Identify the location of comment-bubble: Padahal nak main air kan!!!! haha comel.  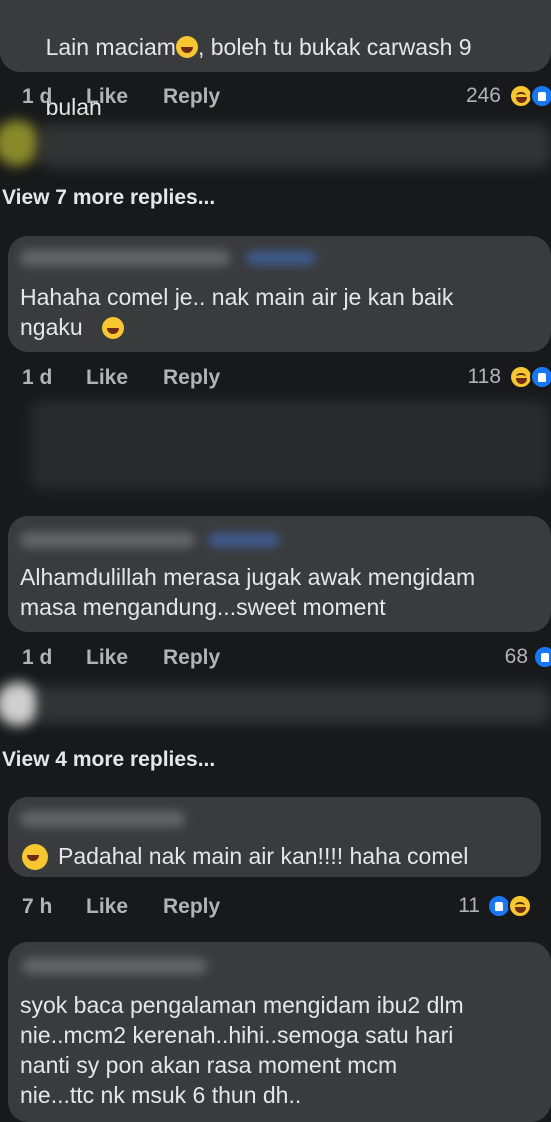
(274, 837).